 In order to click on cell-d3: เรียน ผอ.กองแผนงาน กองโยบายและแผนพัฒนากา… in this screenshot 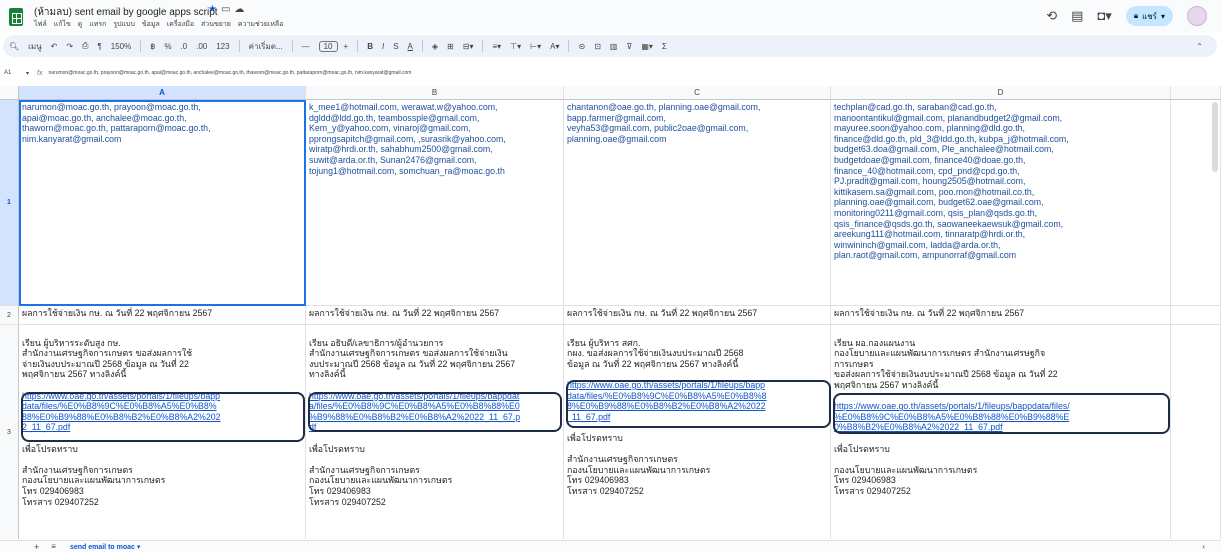, I will do `click(1001, 432)`.